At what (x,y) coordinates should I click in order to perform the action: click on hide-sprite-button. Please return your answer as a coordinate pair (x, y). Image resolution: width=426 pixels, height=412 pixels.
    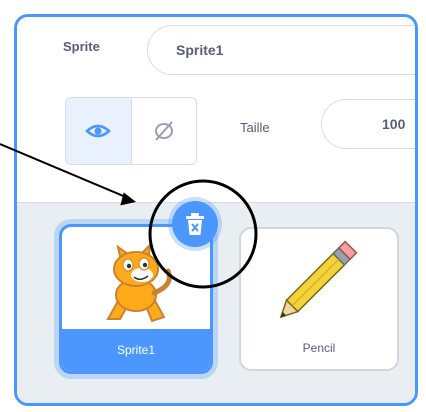
    Looking at the image, I should click on (164, 131).